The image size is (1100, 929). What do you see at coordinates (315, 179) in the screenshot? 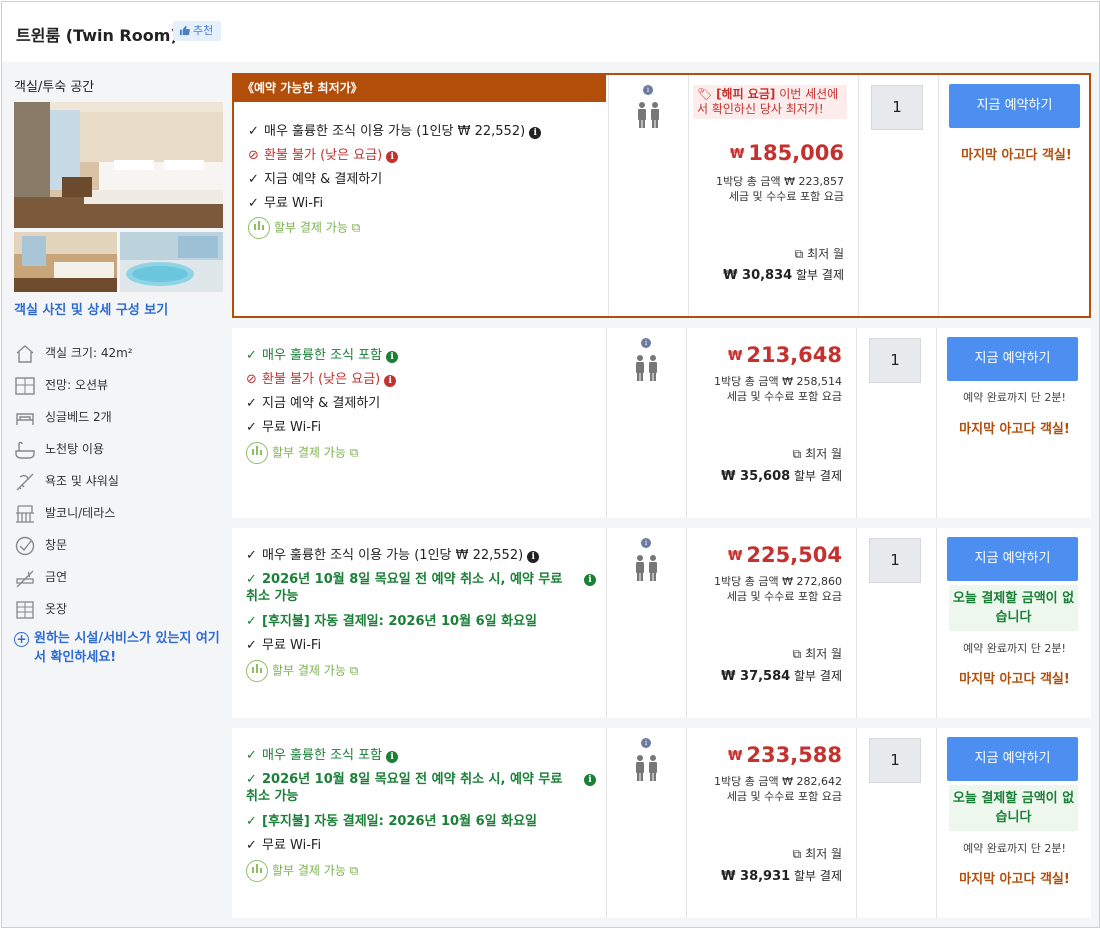
I see `feature-pay-now: ✓ 지금 예약 & 결제하기` at bounding box center [315, 179].